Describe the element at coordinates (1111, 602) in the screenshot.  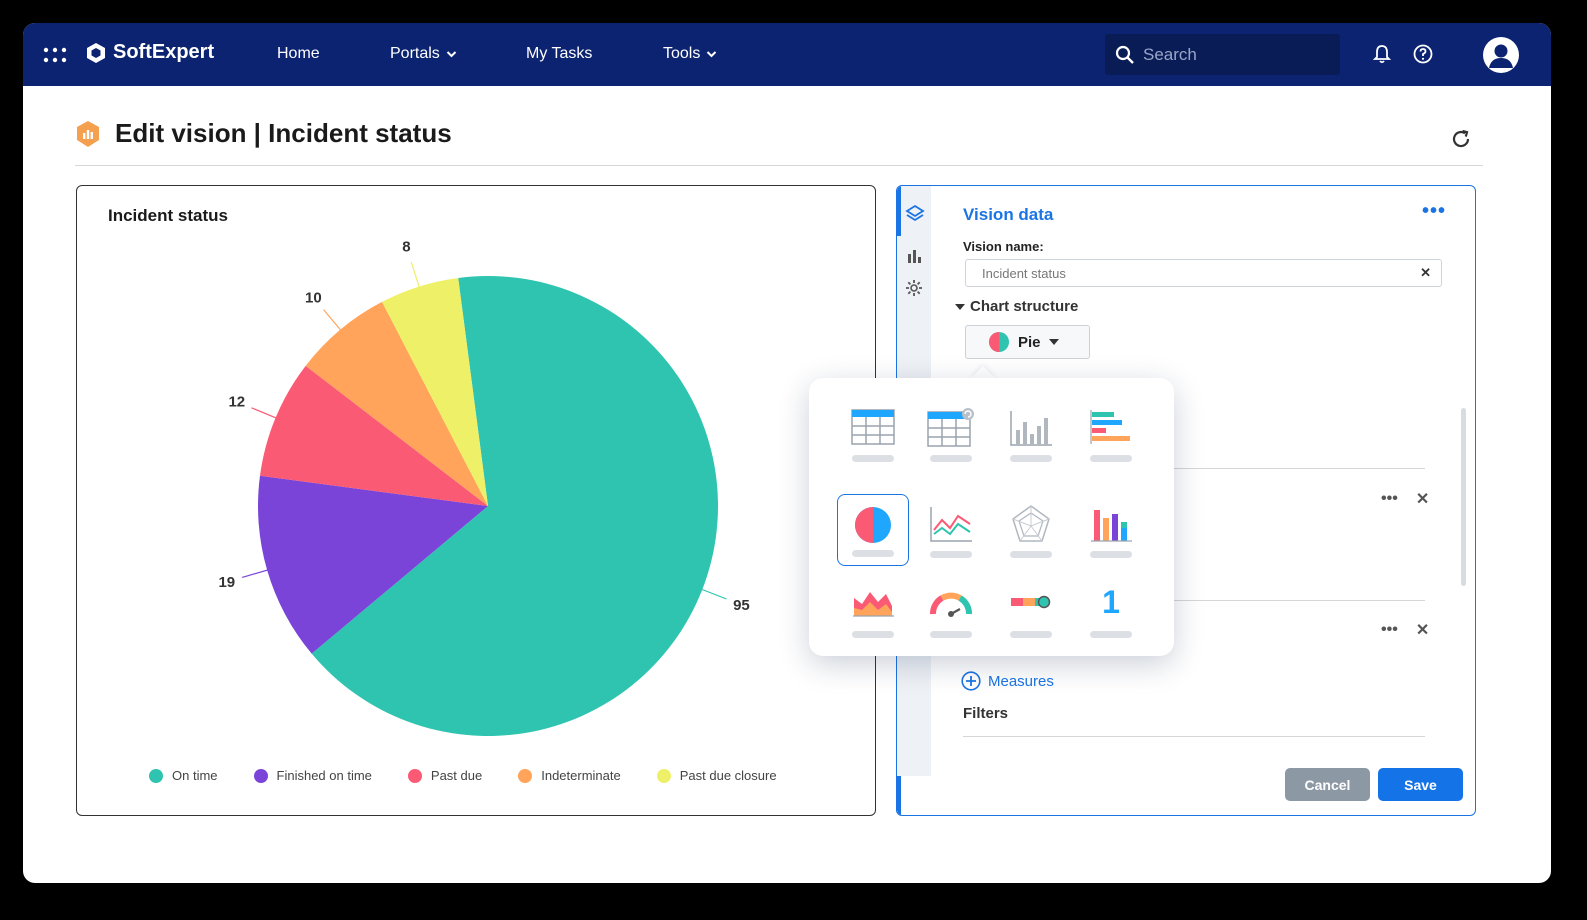
I see `number-icon: 1` at that location.